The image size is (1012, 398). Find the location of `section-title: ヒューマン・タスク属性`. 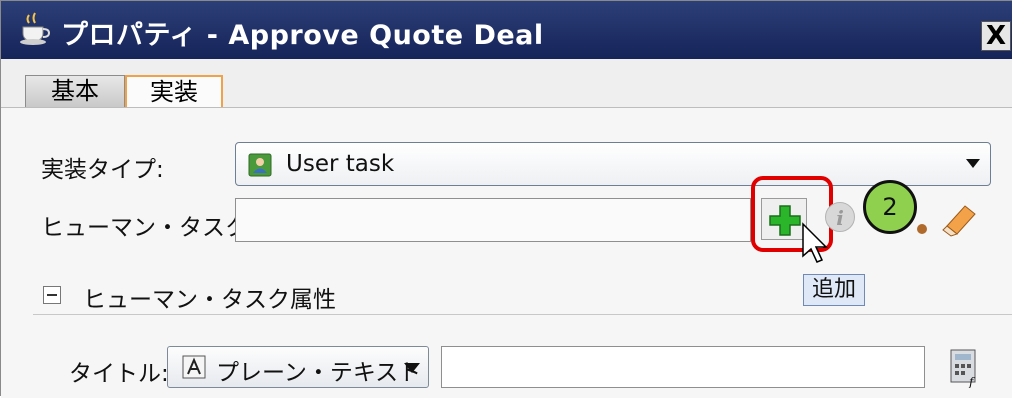

section-title: ヒューマン・タスク属性 is located at coordinates (209, 300).